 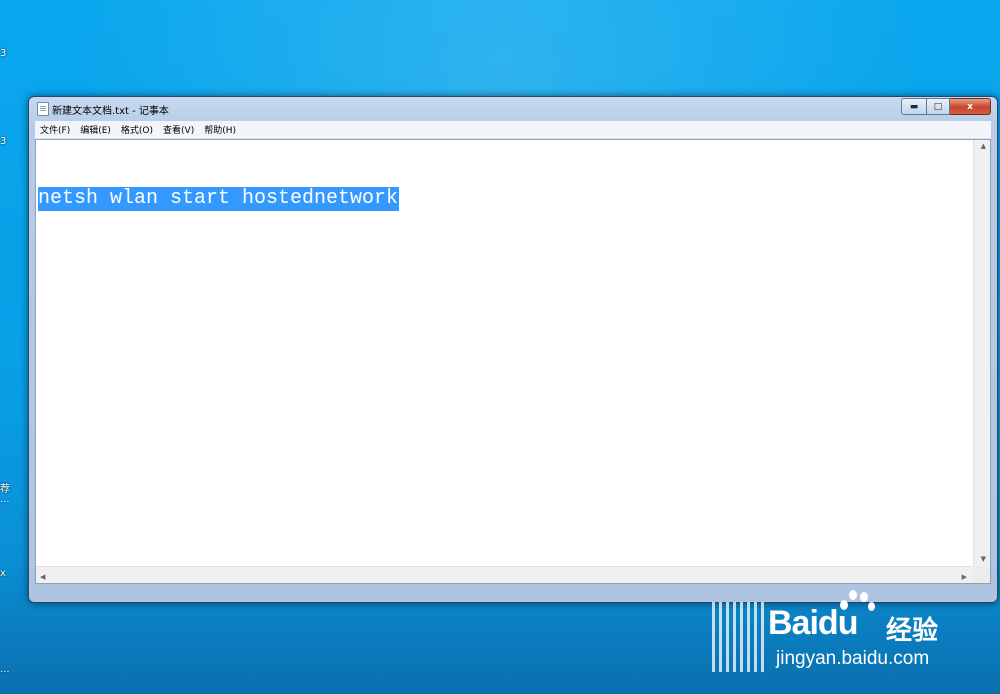 What do you see at coordinates (178, 129) in the screenshot?
I see `menu-view: 查看(V)` at bounding box center [178, 129].